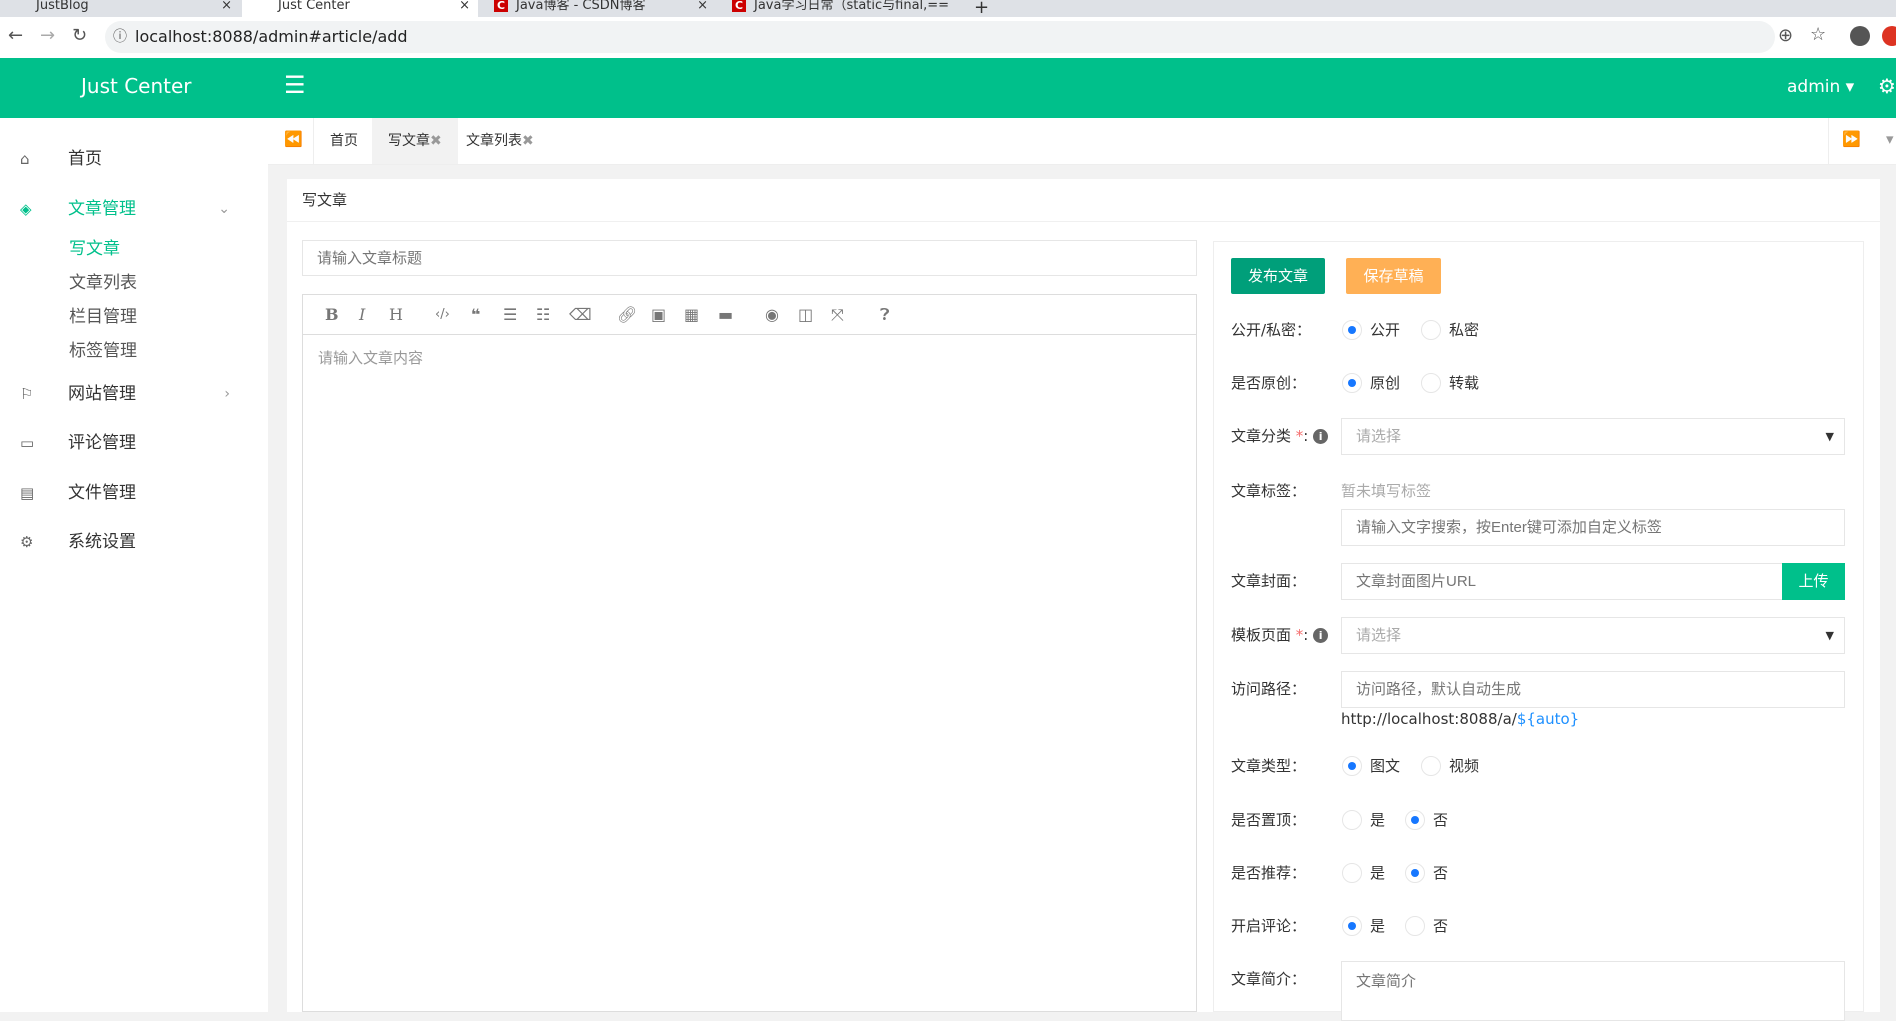 Image resolution: width=1896 pixels, height=1021 pixels. Describe the element at coordinates (15, 35) in the screenshot. I see `back-icon: ←` at that location.